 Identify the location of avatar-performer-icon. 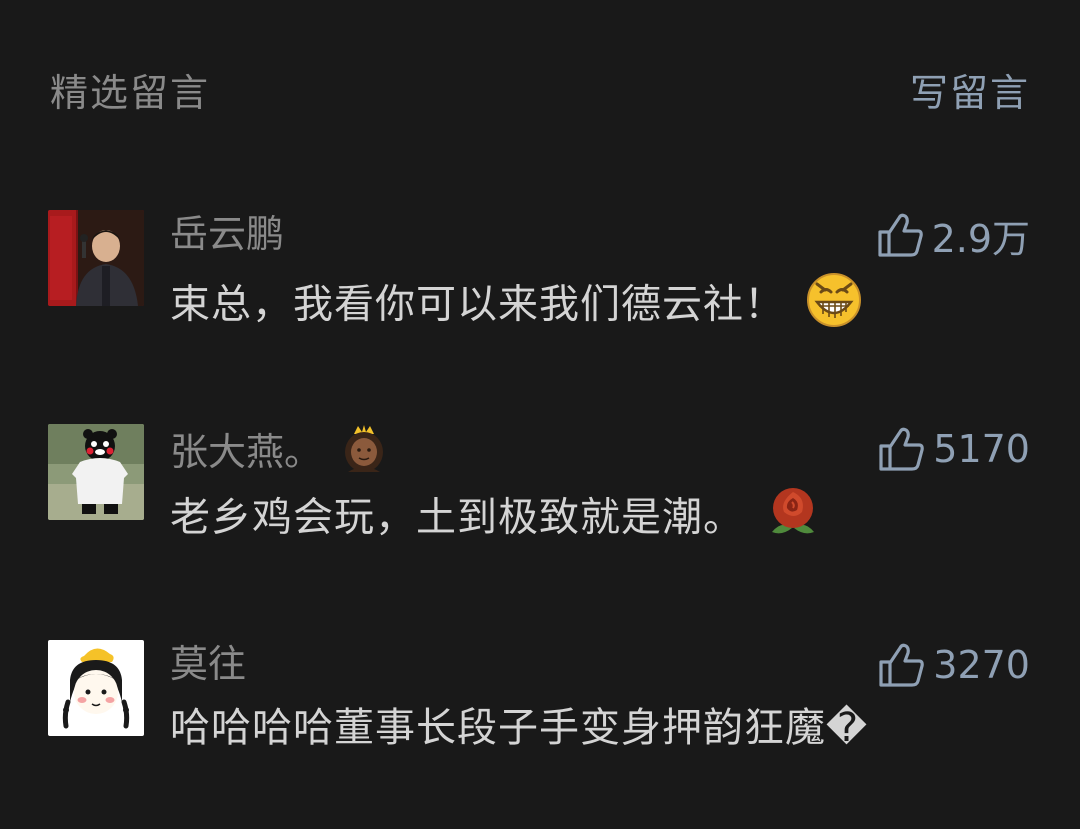
(96, 258).